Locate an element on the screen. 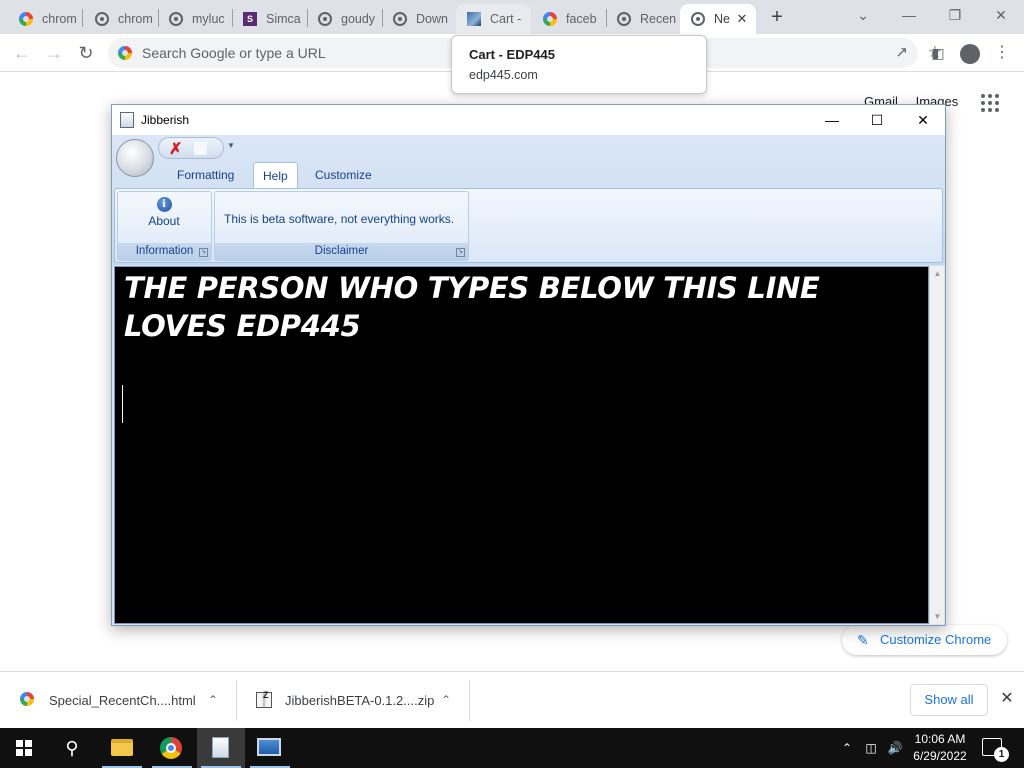 The image size is (1024, 768). app-maximize-button: ☐ is located at coordinates (877, 120).